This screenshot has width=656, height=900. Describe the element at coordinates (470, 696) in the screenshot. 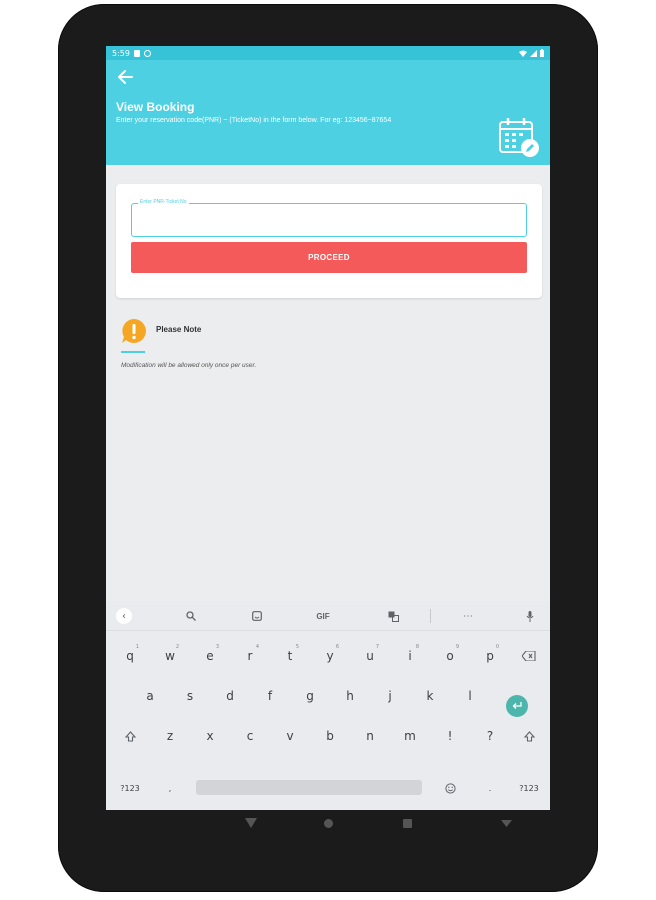

I see `key-l: l` at that location.